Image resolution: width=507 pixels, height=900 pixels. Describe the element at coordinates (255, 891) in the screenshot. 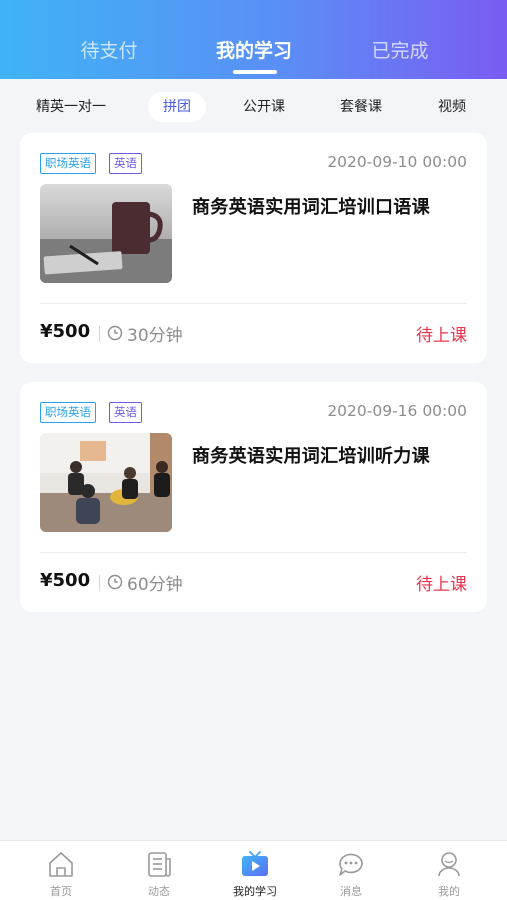

I see `nav-label: 我的学习` at that location.